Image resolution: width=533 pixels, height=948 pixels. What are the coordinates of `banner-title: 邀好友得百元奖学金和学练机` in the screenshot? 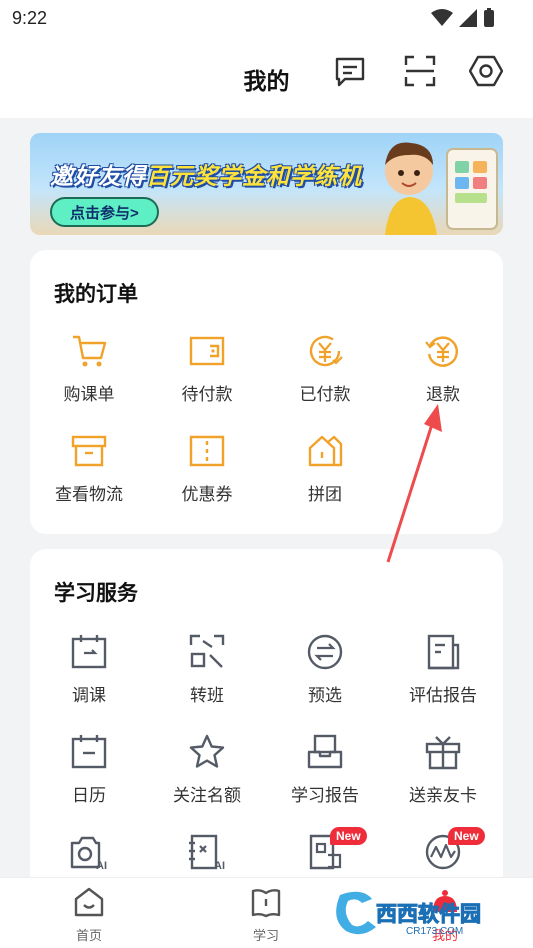 It's located at (206, 174).